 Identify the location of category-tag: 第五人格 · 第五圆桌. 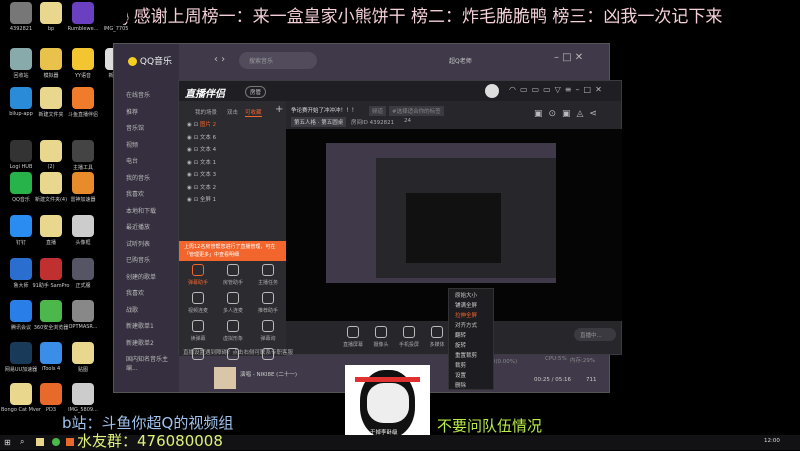
(319, 122).